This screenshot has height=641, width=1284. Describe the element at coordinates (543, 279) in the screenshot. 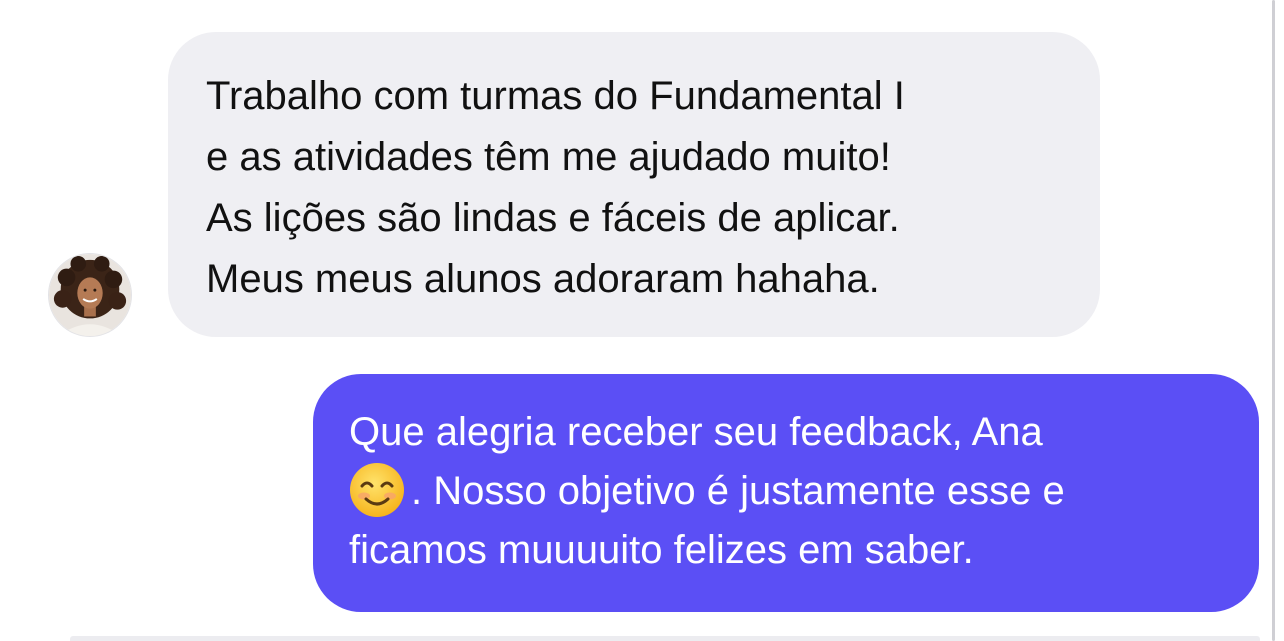

I see `received-message-line: Meus meus alunos adoraram hahaha.` at that location.